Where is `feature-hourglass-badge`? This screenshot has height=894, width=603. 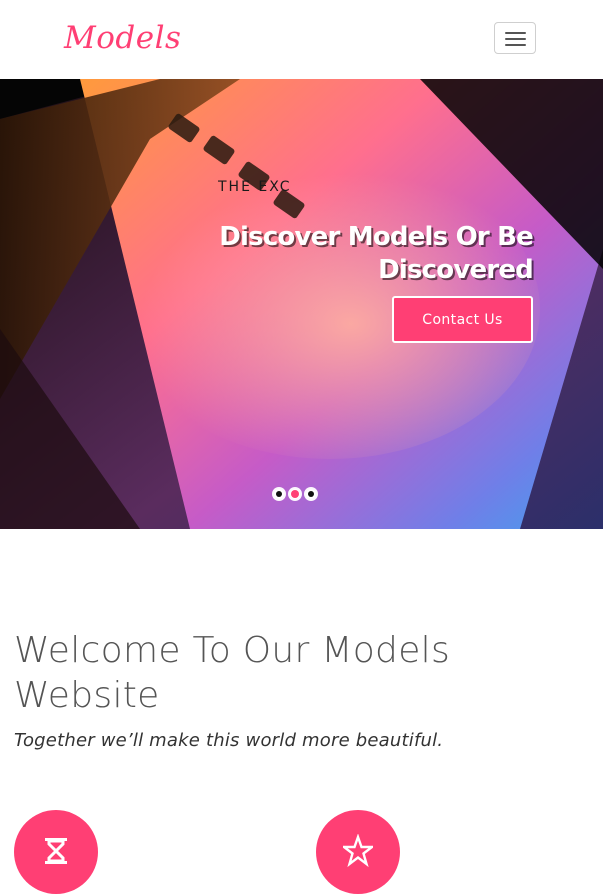 feature-hourglass-badge is located at coordinates (56, 852).